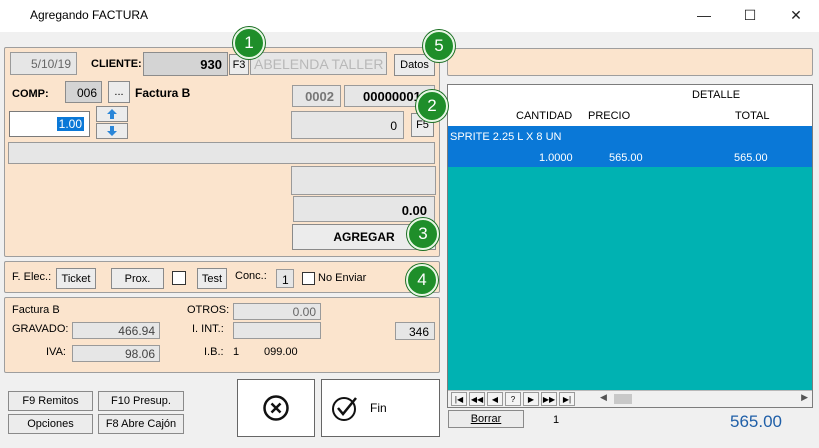 The image size is (819, 448). Describe the element at coordinates (796, 15) in the screenshot. I see `close-window-button: ✕` at that location.